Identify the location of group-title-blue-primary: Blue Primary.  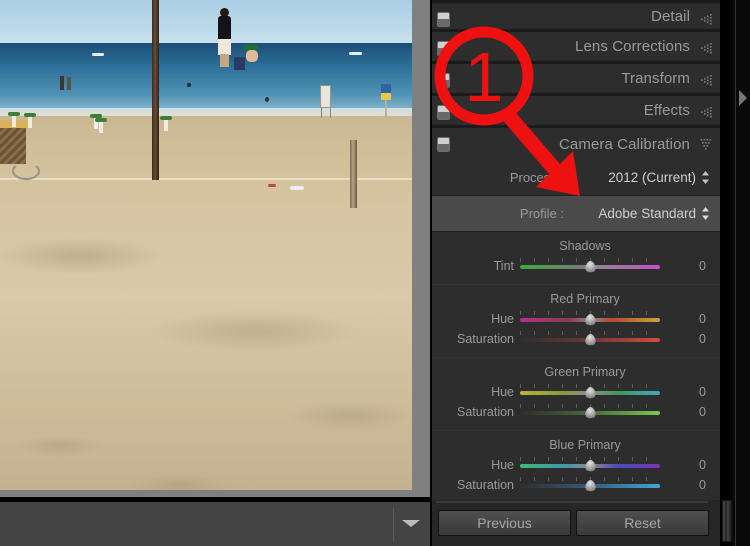
(585, 445).